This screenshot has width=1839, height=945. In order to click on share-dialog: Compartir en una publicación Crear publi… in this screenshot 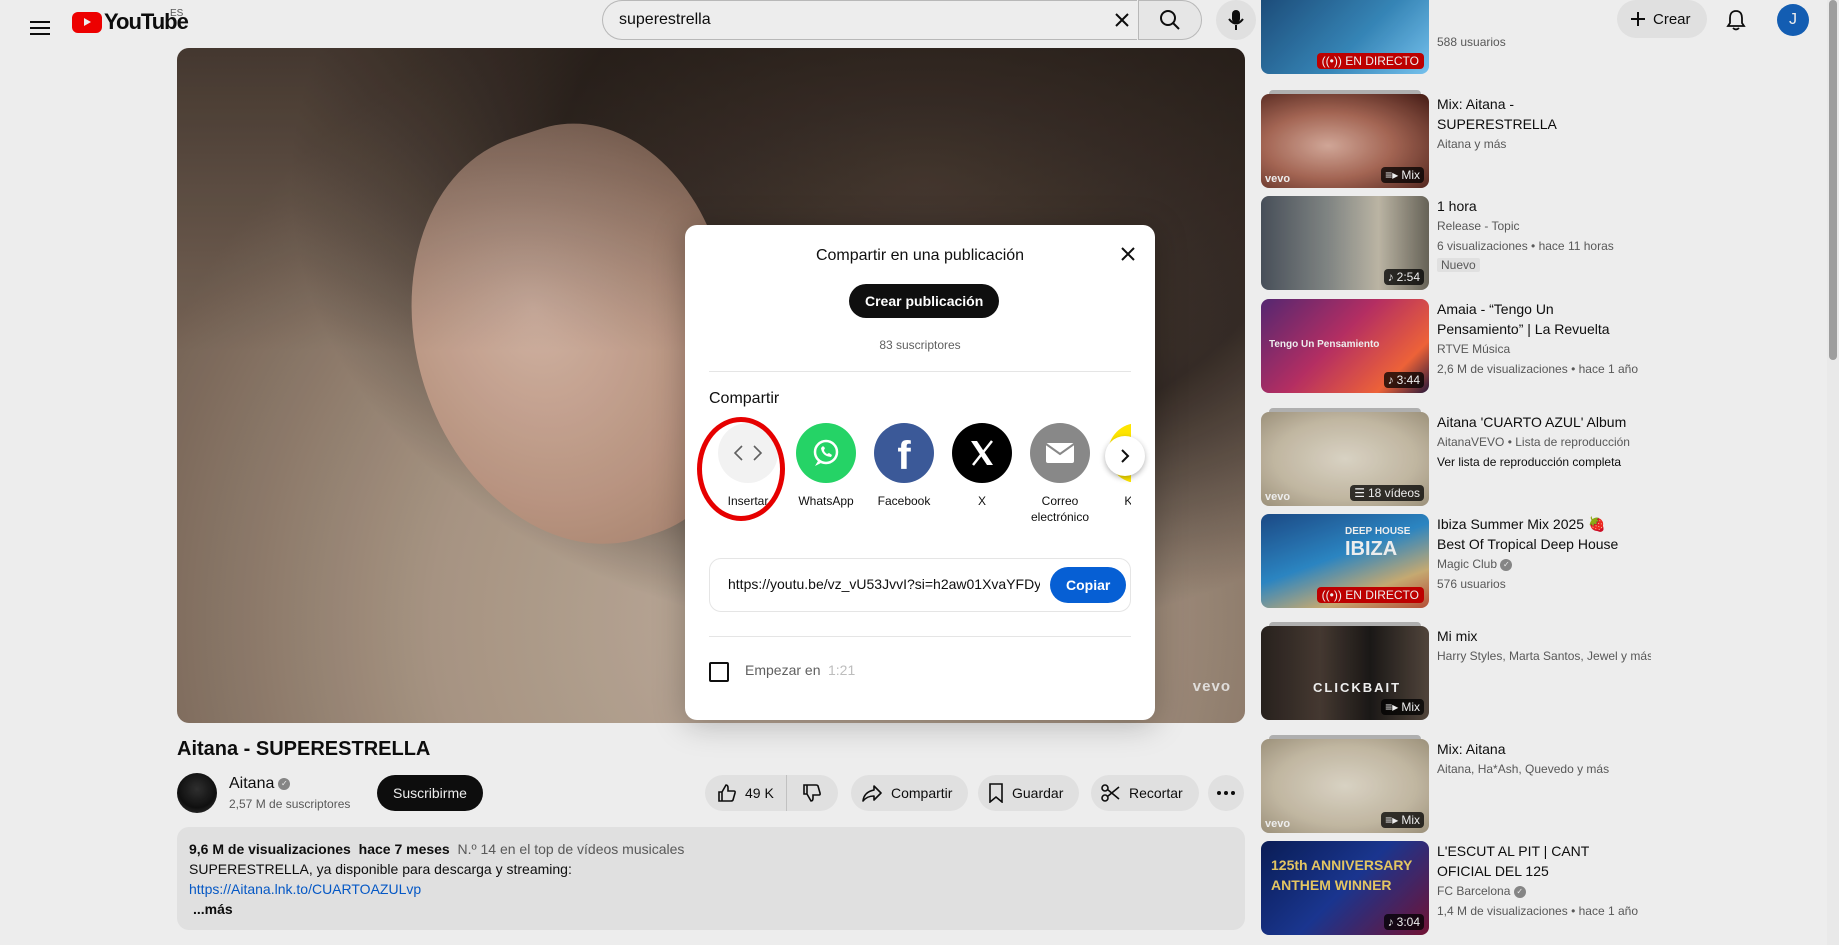, I will do `click(920, 472)`.